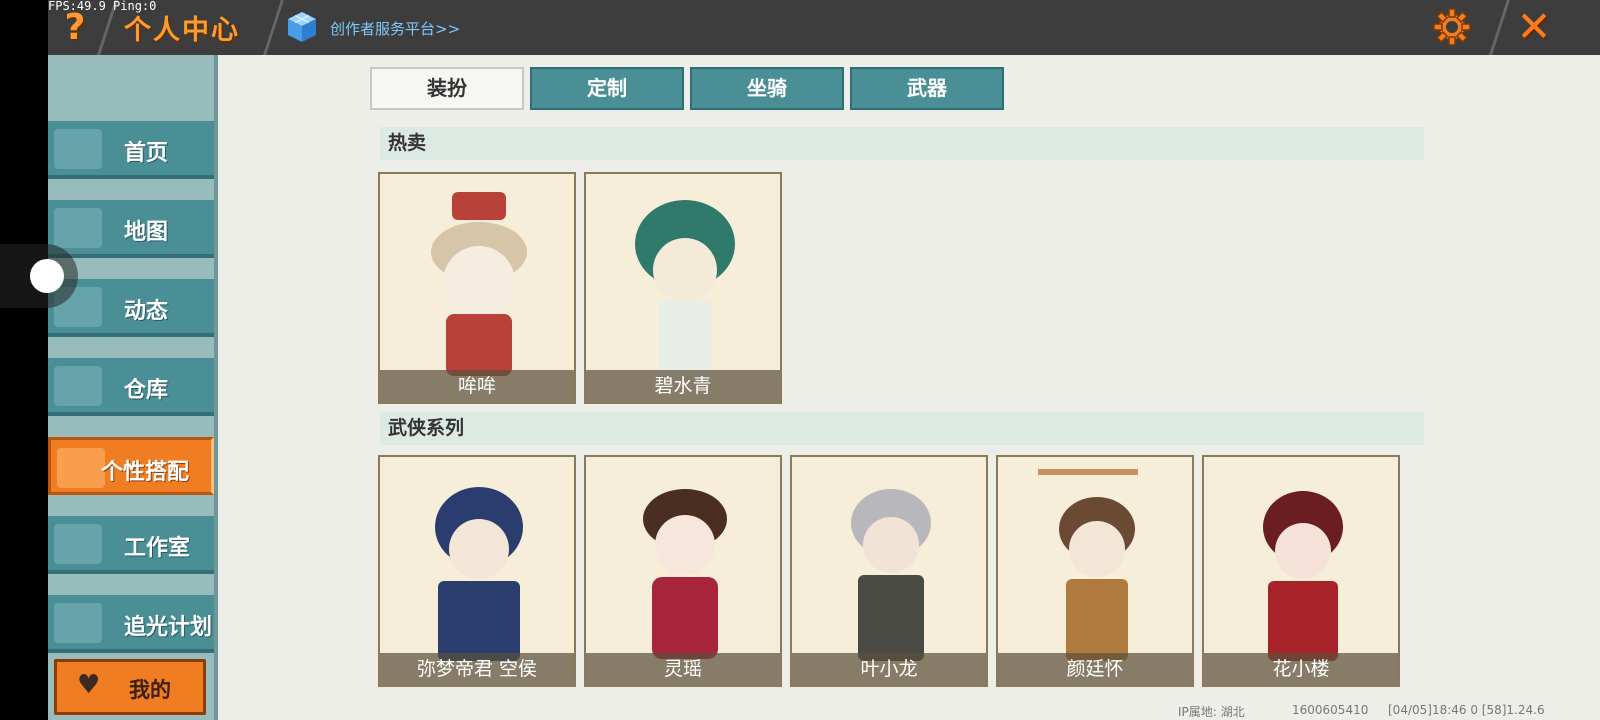 This screenshot has height=720, width=1600. What do you see at coordinates (889, 571) in the screenshot?
I see `skin-card: 叶小龙` at bounding box center [889, 571].